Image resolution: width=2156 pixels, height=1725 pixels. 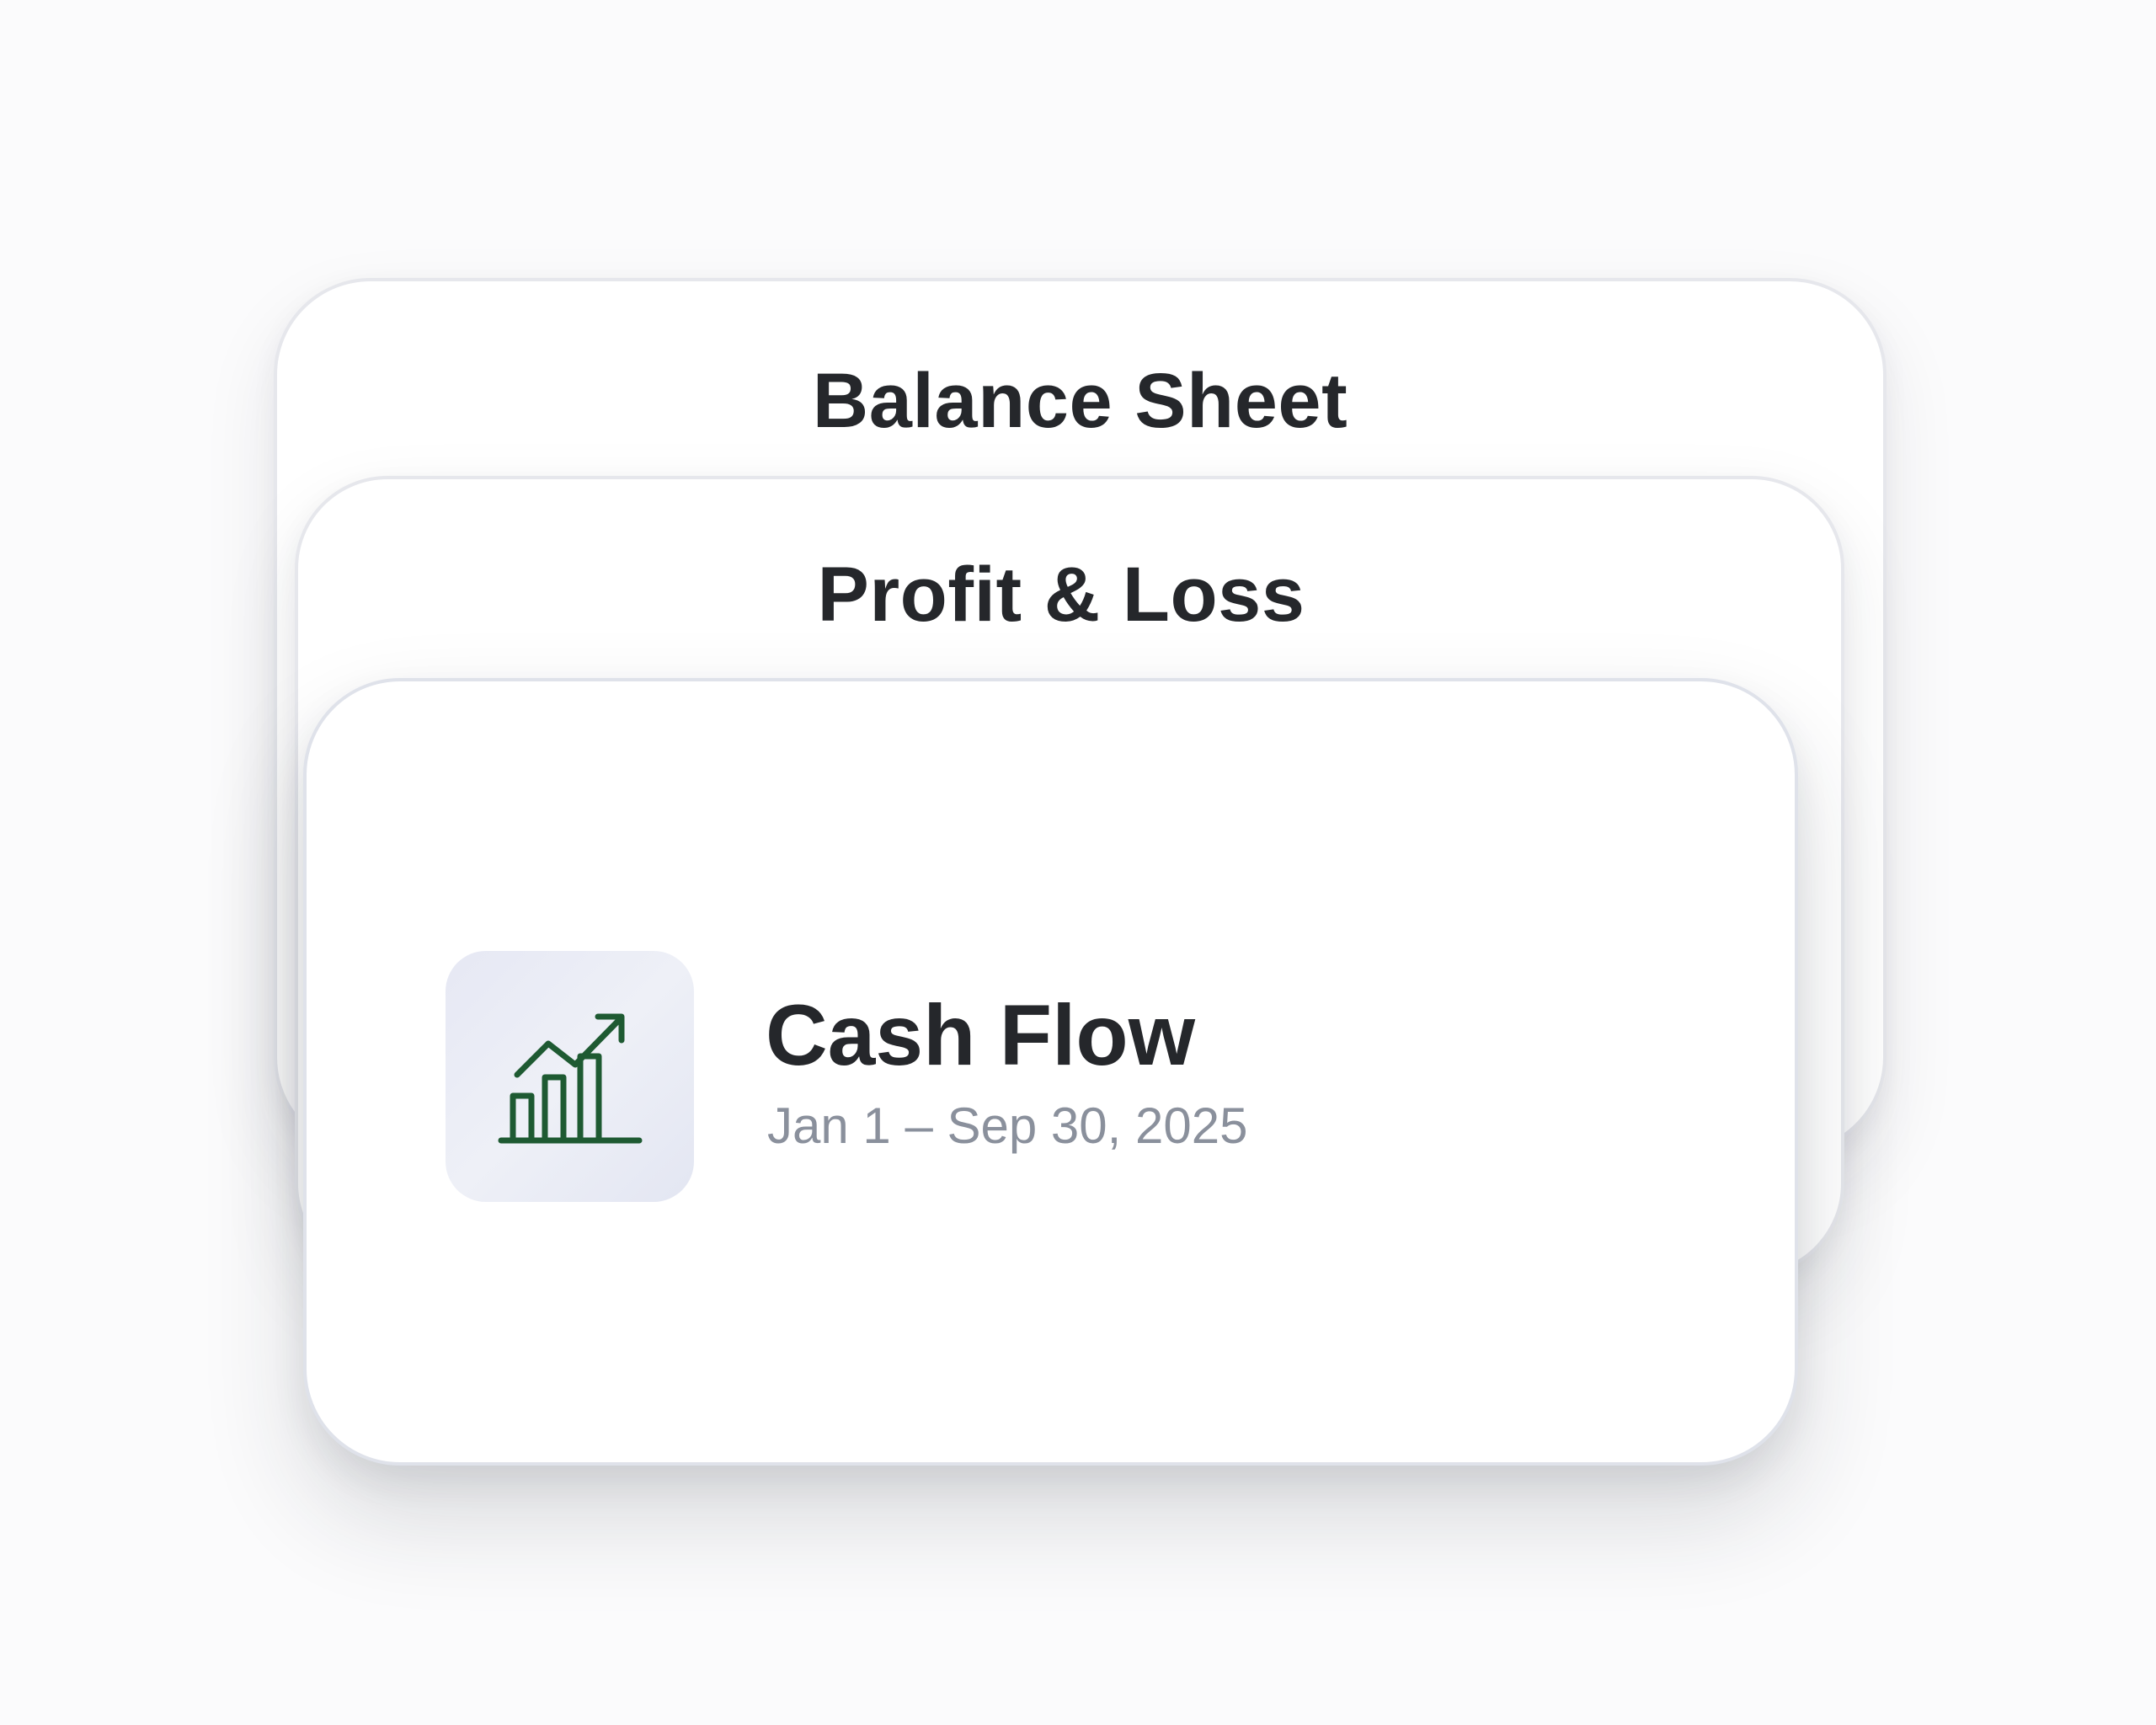 What do you see at coordinates (1061, 595) in the screenshot?
I see `profit-loss-title: Profit & Loss` at bounding box center [1061, 595].